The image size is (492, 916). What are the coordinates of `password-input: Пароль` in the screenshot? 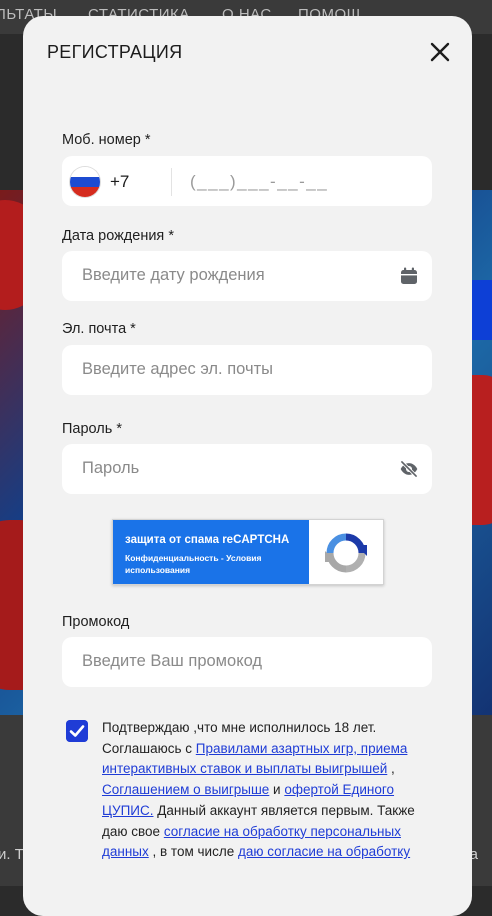 It's located at (110, 468).